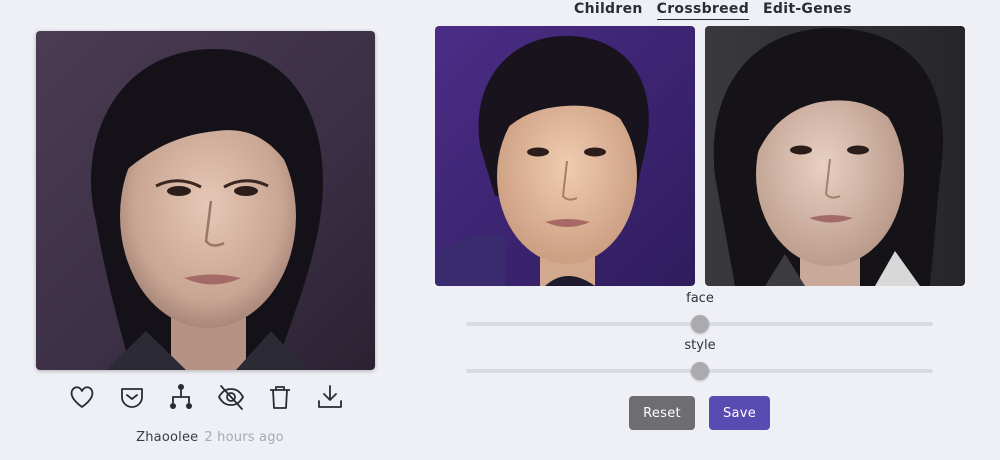 The image size is (1000, 460). Describe the element at coordinates (206, 397) in the screenshot. I see `result-actions` at that location.